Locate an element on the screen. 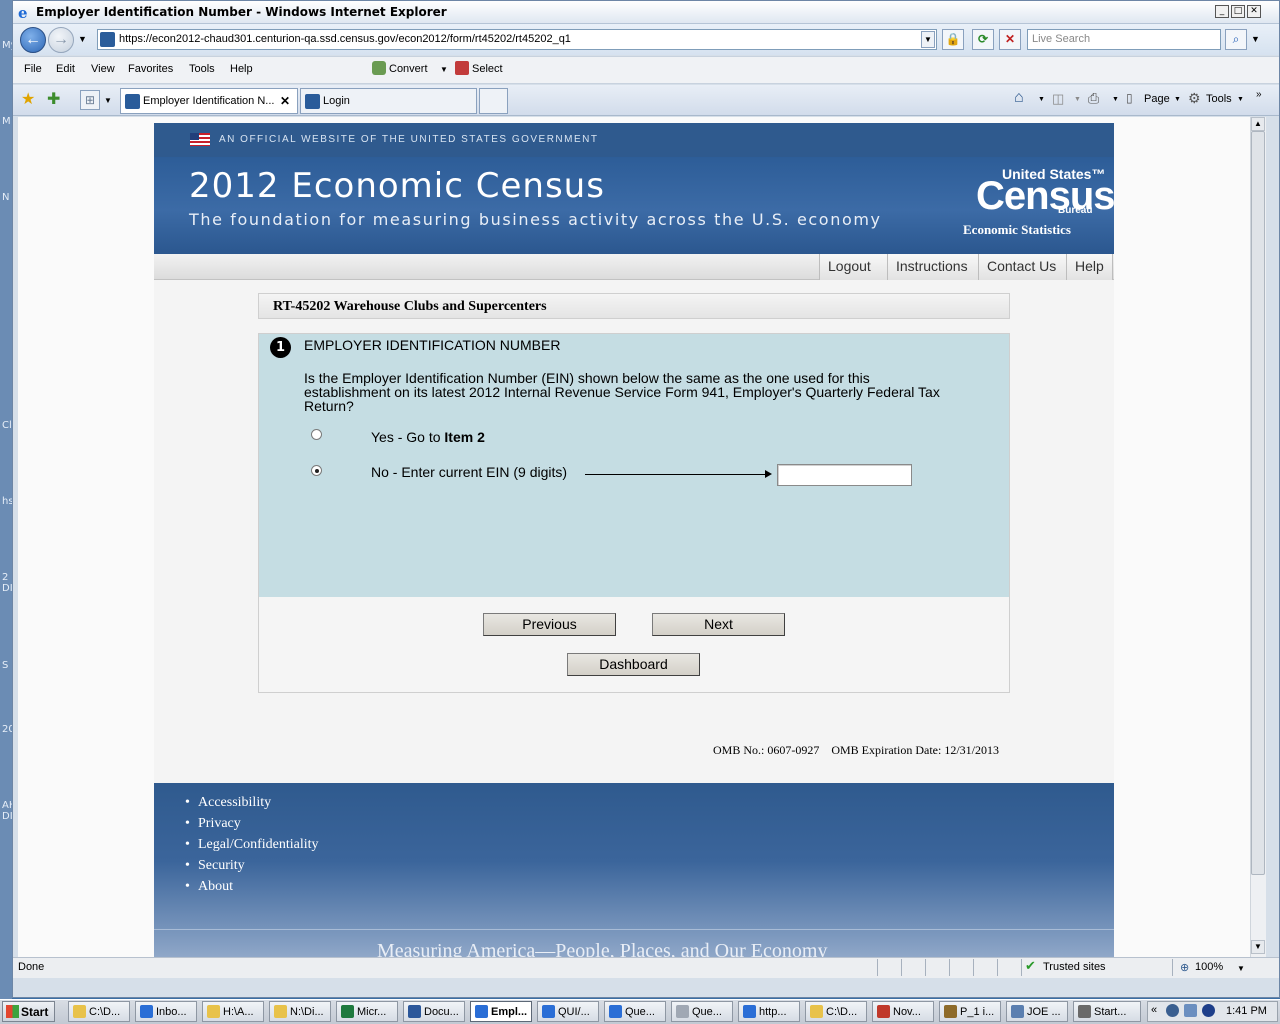 The height and width of the screenshot is (1024, 1280). clock: 1:41 PM is located at coordinates (1246, 1011).